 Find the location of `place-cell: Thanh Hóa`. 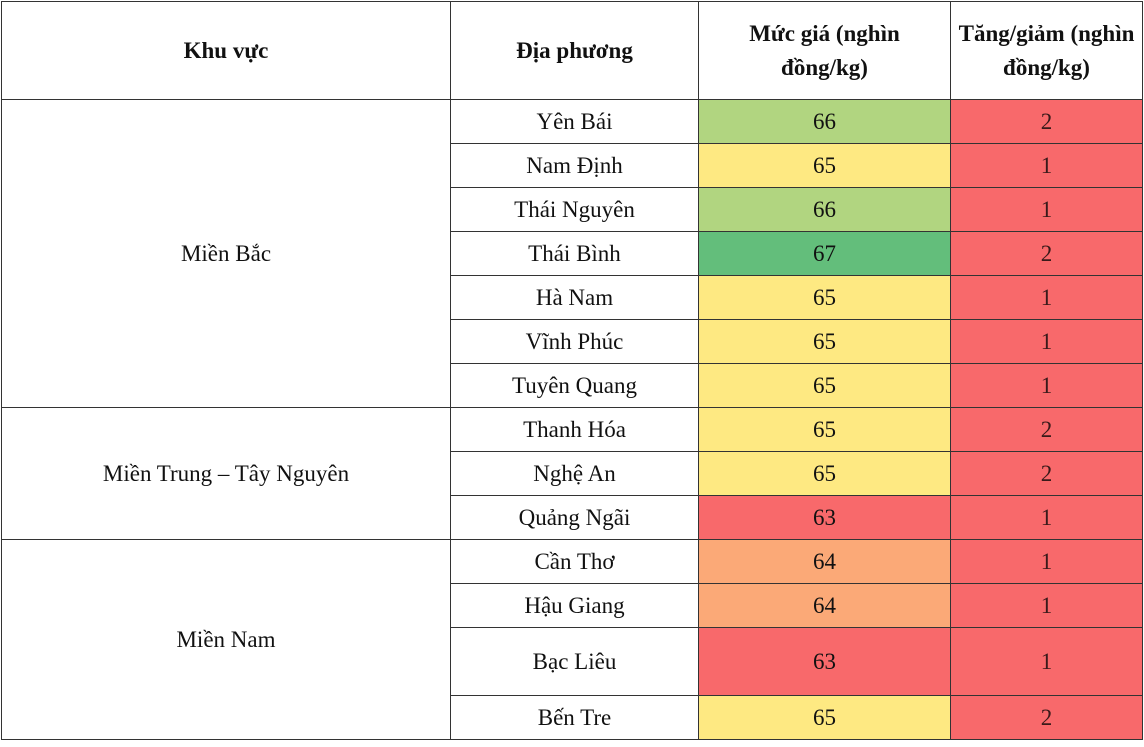

place-cell: Thanh Hóa is located at coordinates (574, 429).